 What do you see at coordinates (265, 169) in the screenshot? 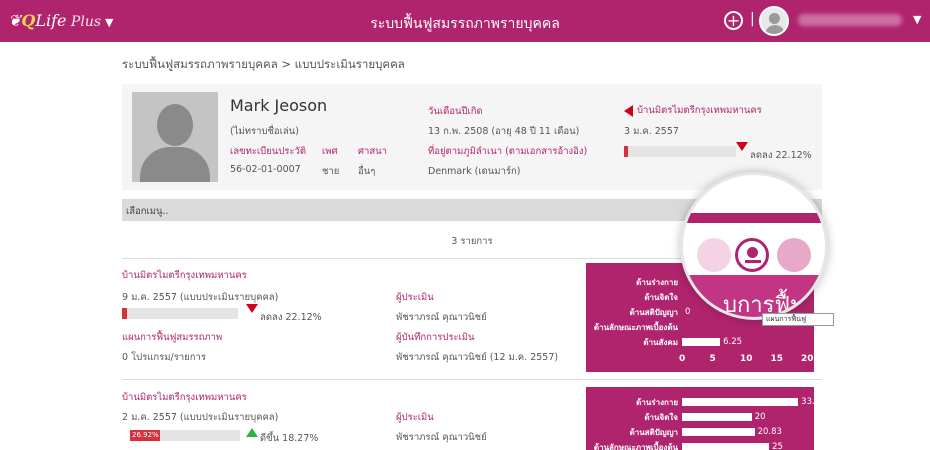
I see `registration-value: 56-02-01-0007` at bounding box center [265, 169].